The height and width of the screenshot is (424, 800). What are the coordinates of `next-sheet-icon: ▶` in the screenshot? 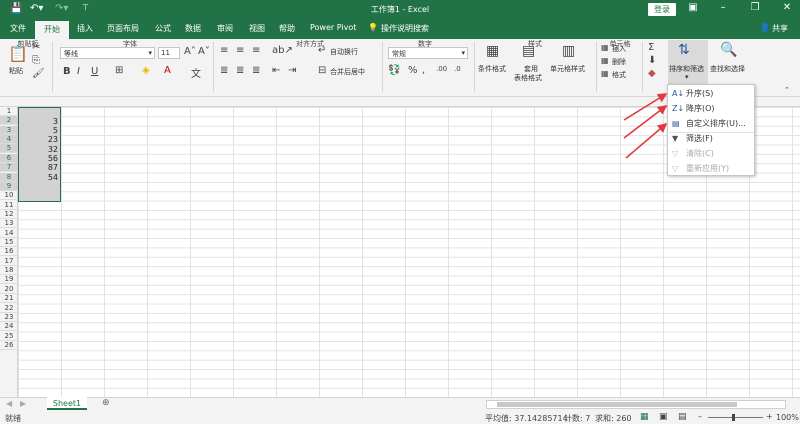 It's located at (23, 403).